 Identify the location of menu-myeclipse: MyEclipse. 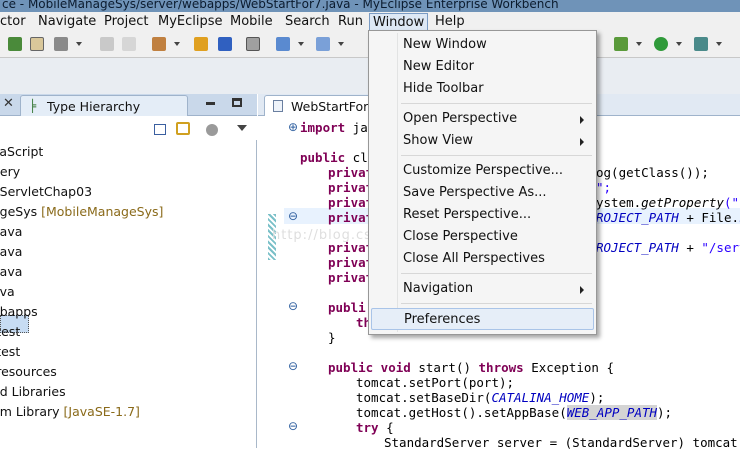
(190, 22).